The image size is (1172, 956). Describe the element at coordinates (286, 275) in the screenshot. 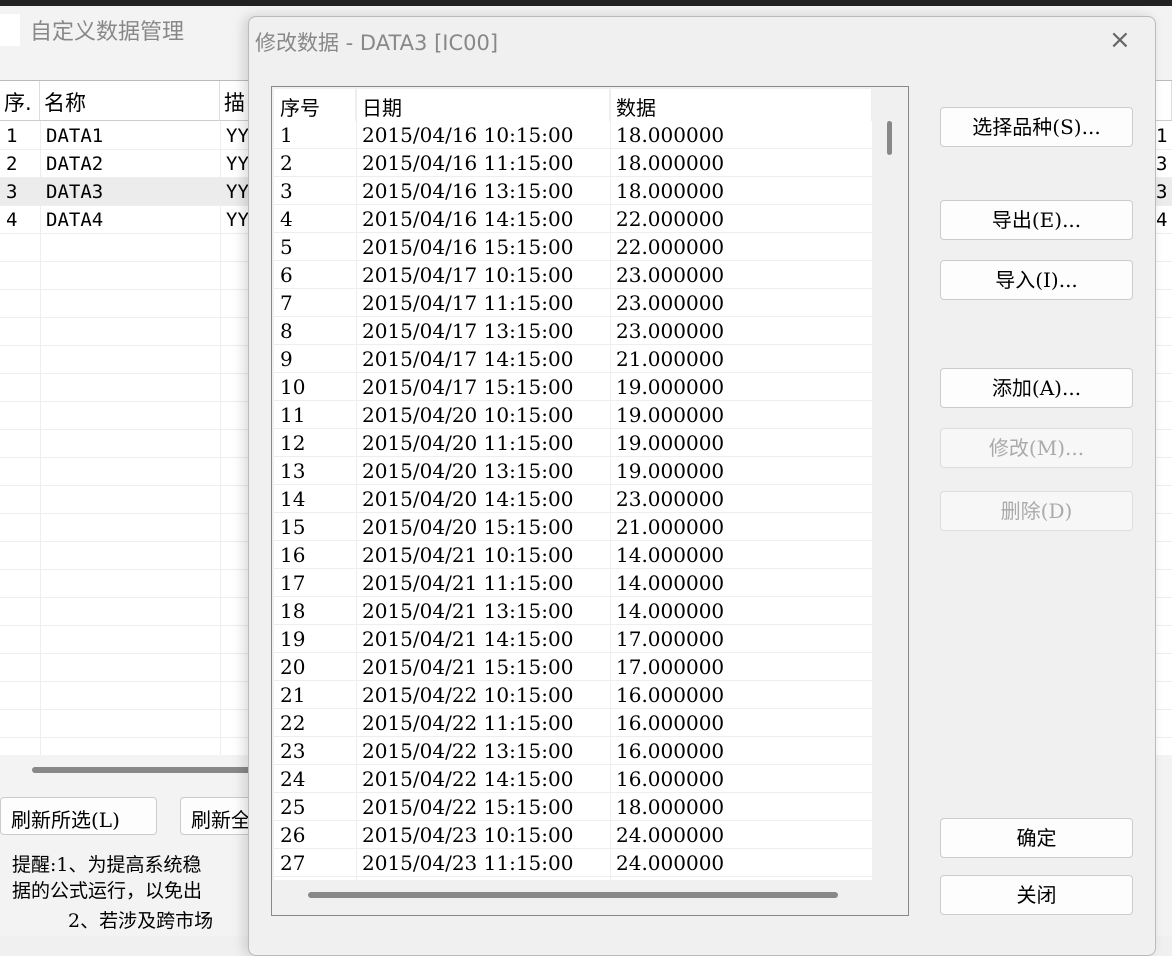

I see `cell-index: 6` at that location.